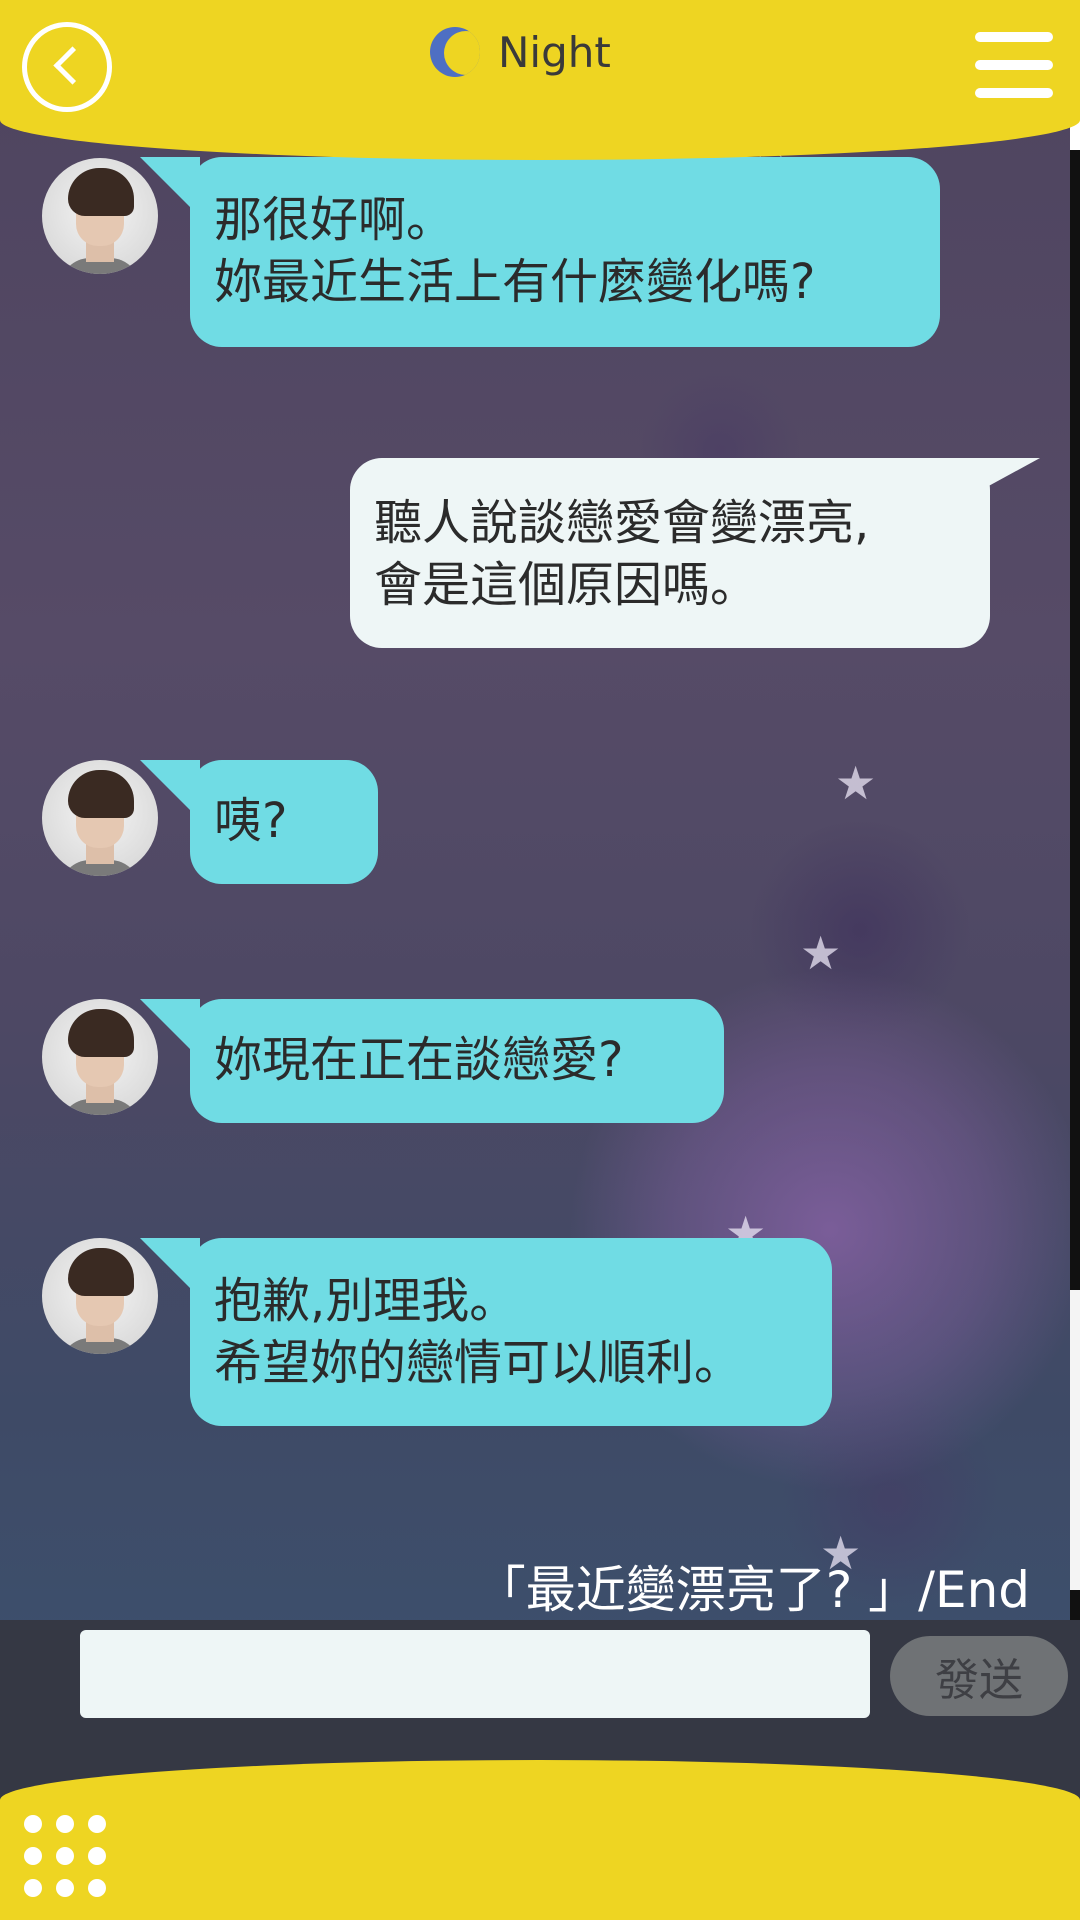 This screenshot has width=1080, height=1920. What do you see at coordinates (566, 585) in the screenshot?
I see `message-text: 會是這個原因嗎。` at bounding box center [566, 585].